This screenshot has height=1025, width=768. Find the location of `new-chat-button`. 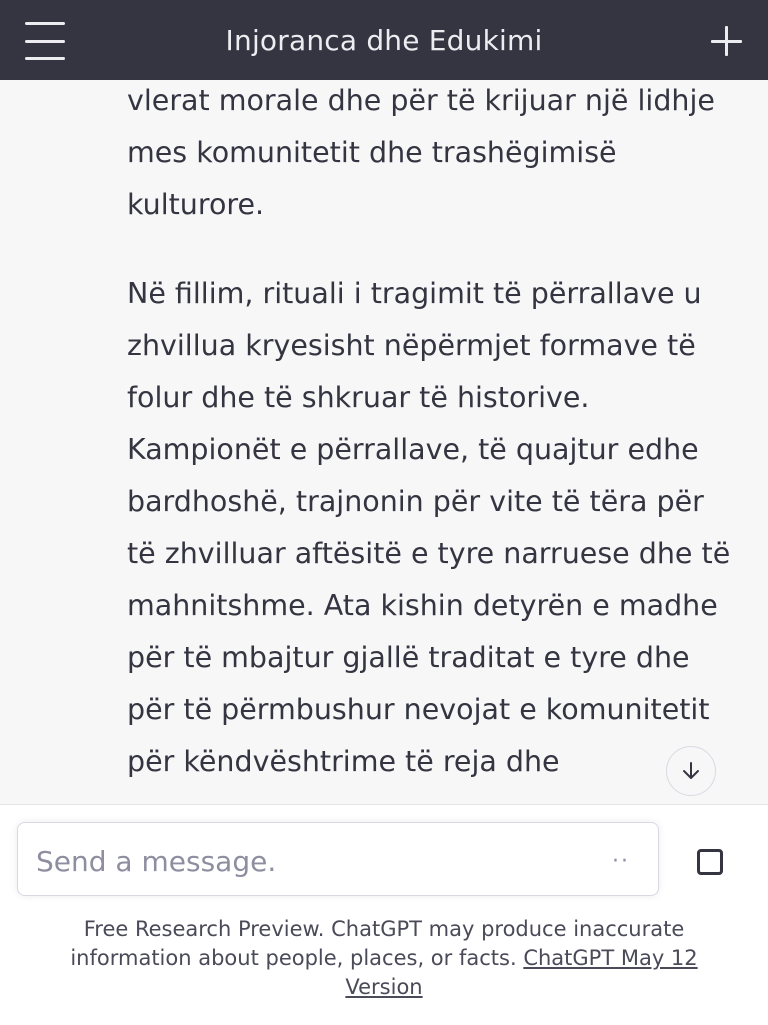

new-chat-button is located at coordinates (726, 40).